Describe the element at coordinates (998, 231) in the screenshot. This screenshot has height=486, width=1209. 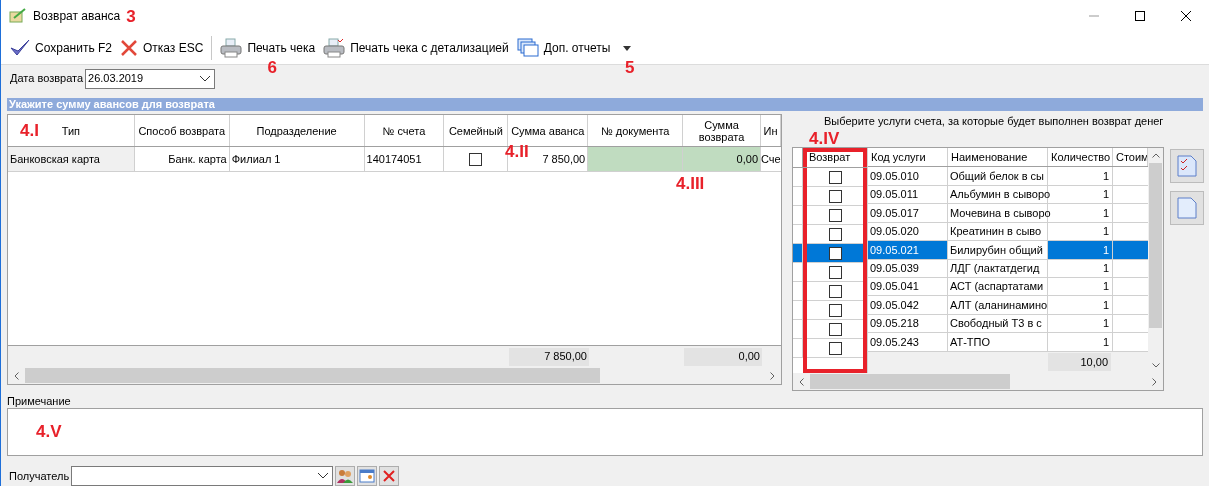
I see `table-cell: Креатинин в сыво` at that location.